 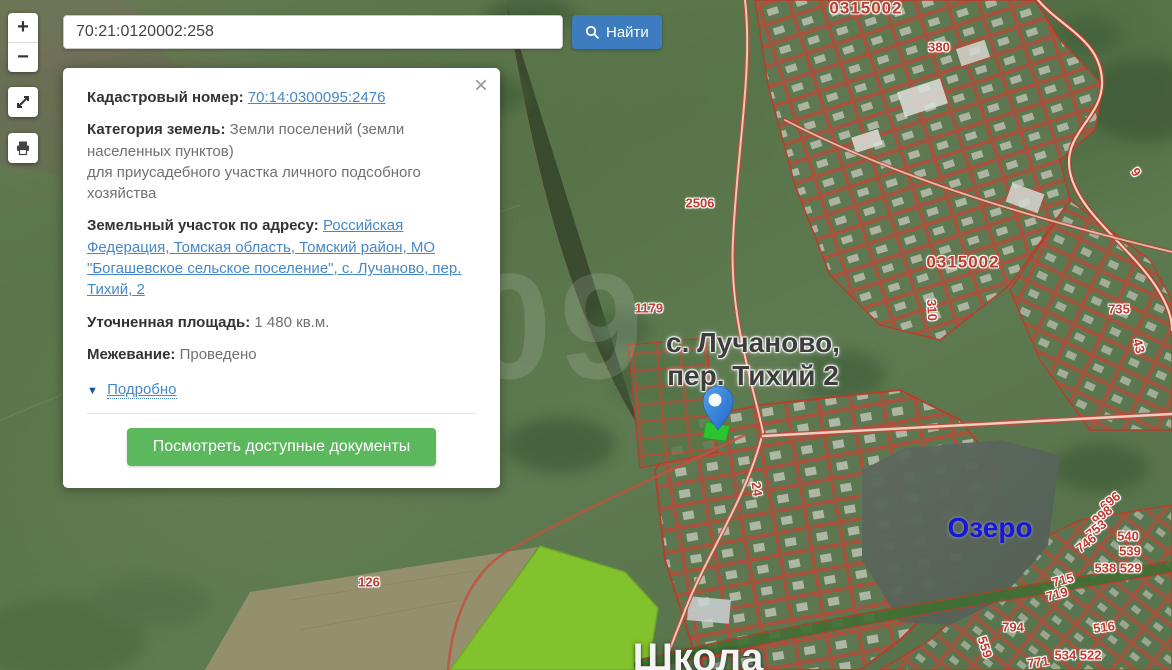 I want to click on parcel-label: 380, so click(x=939, y=47).